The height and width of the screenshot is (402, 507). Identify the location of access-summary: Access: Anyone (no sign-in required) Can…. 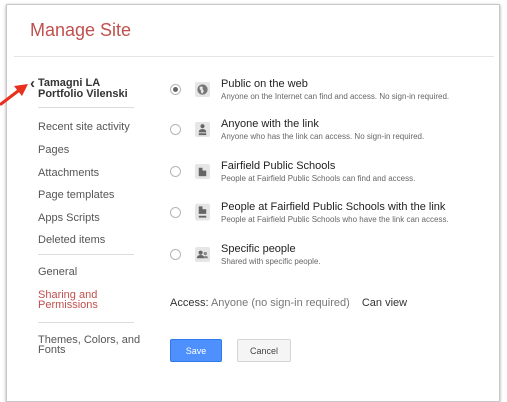
(288, 303).